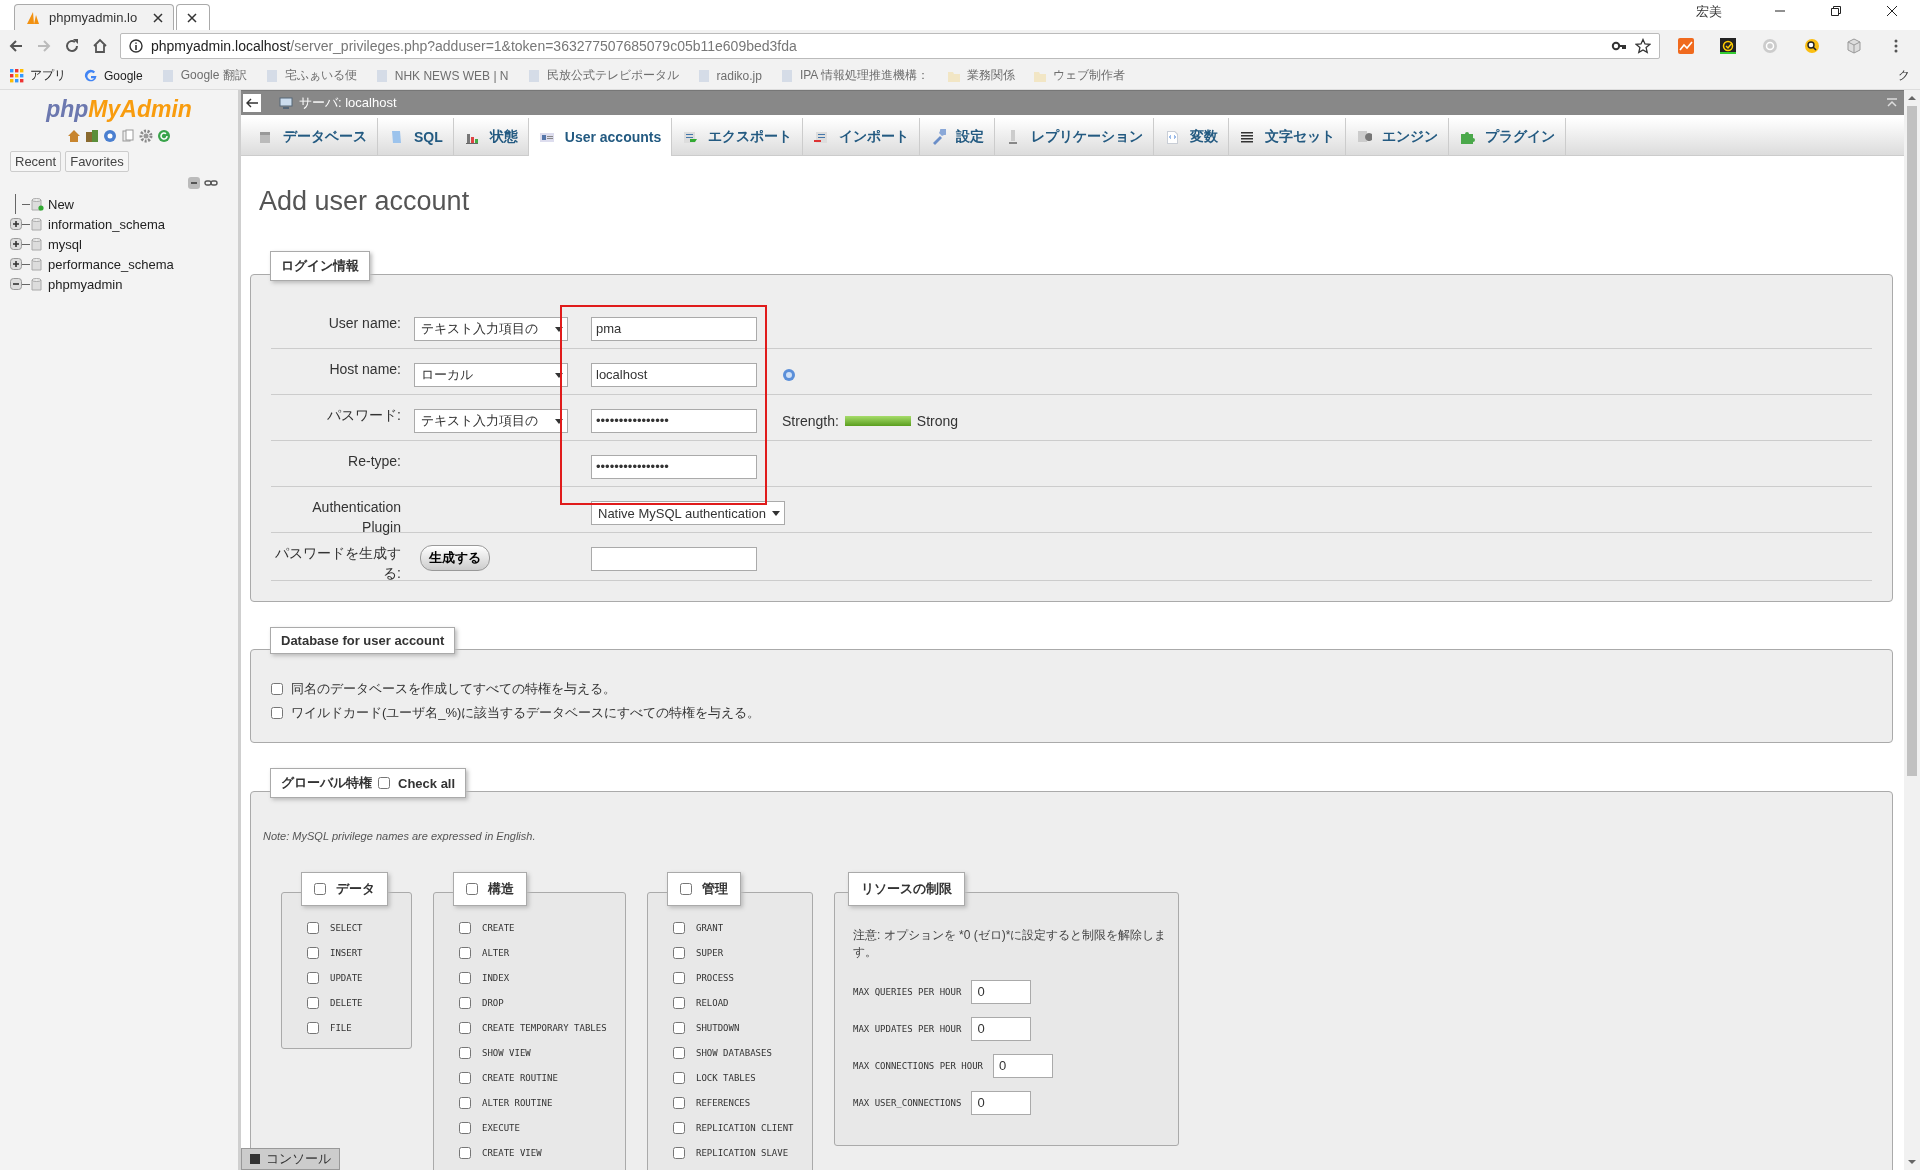  What do you see at coordinates (94, 17) in the screenshot?
I see `browser-tab: phpmyadmin.lo` at bounding box center [94, 17].